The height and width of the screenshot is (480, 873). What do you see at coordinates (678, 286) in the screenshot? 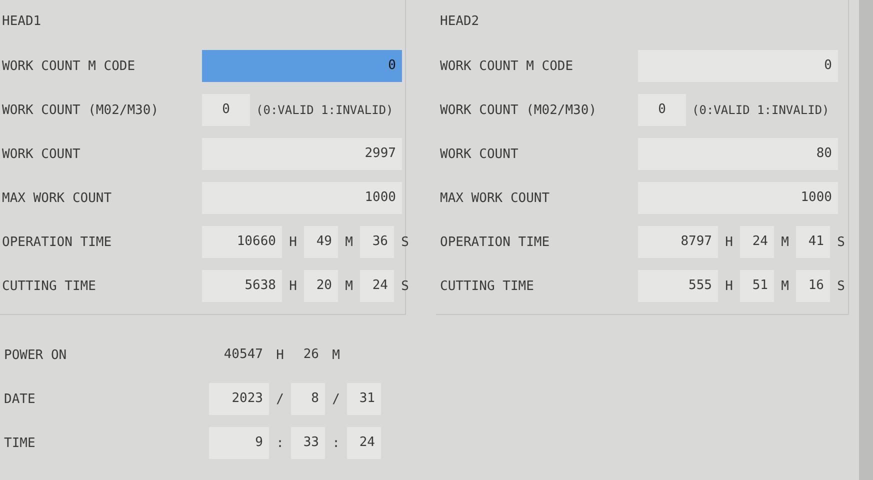
I see `time-field: 555` at bounding box center [678, 286].